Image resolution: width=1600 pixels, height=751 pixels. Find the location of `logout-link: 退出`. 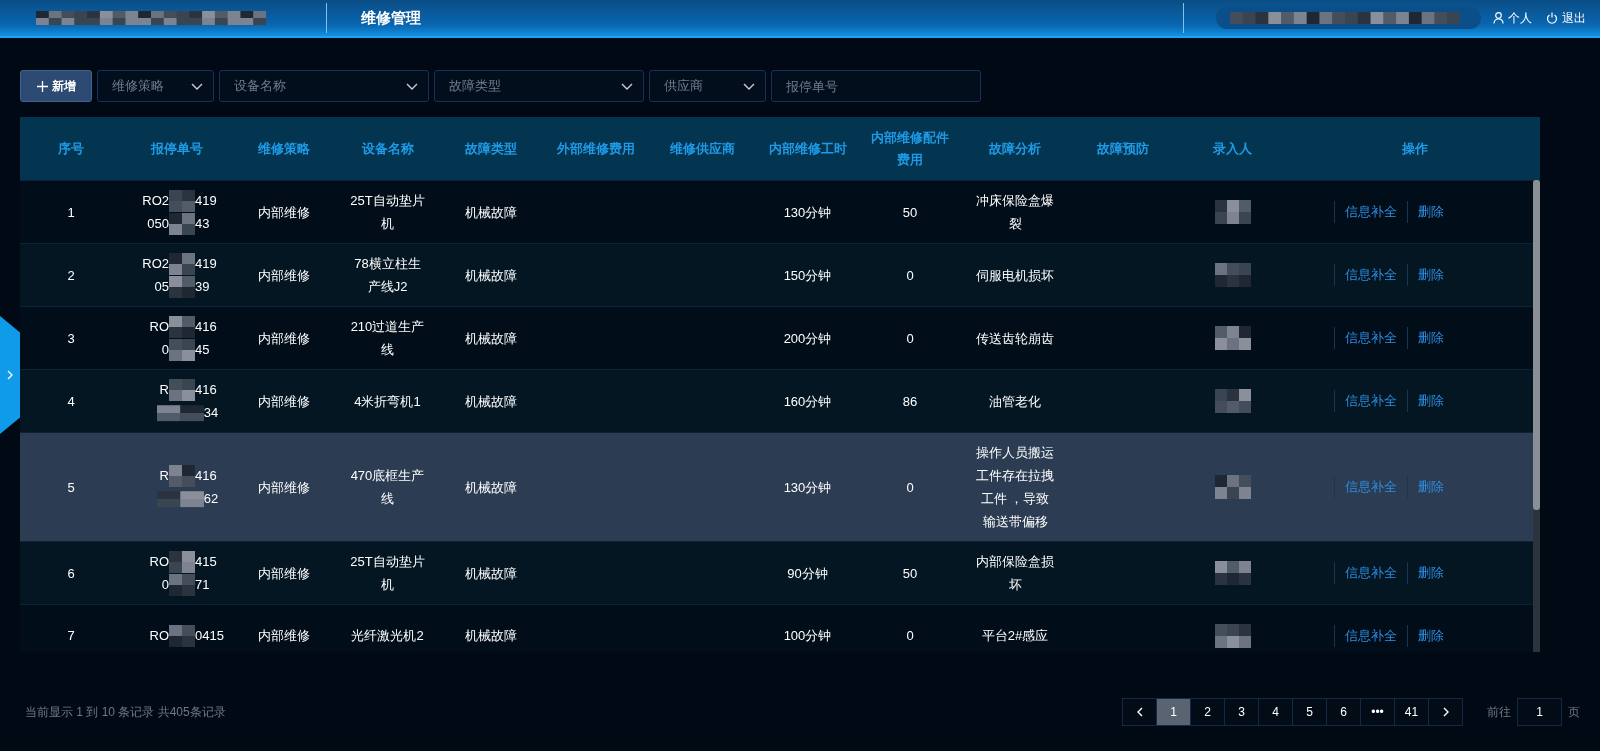

logout-link: 退出 is located at coordinates (1566, 18).